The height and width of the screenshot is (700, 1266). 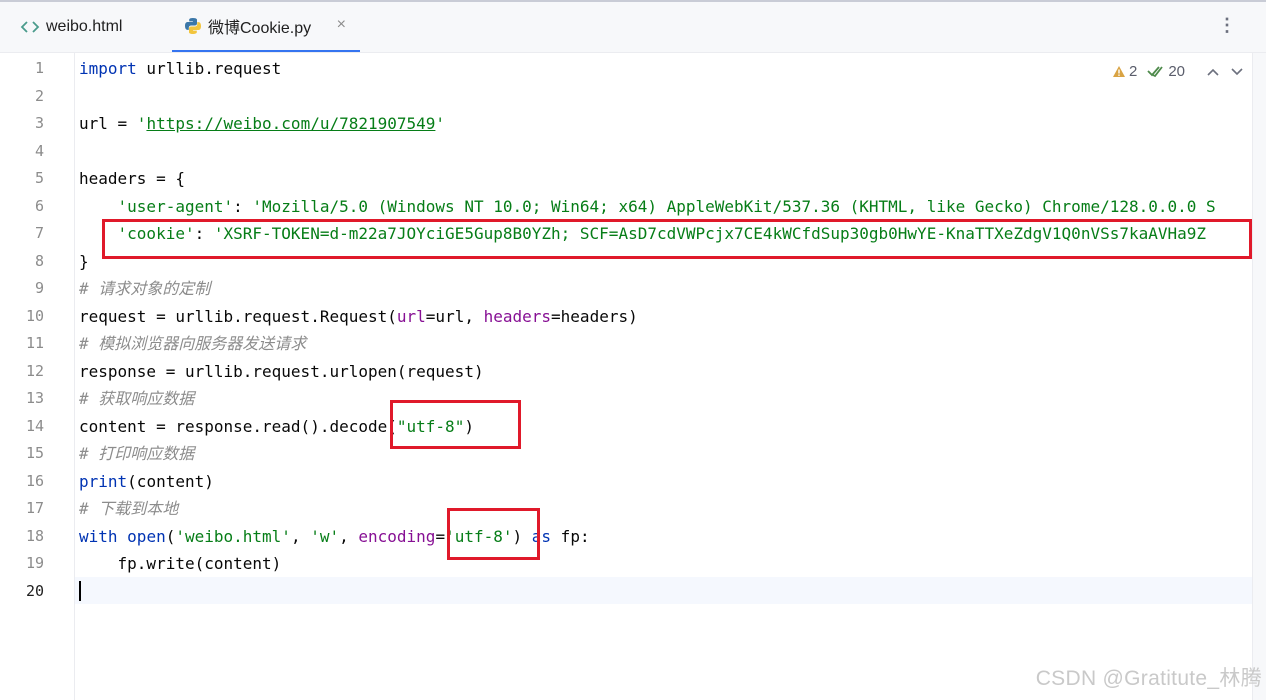 I want to click on line-number: 20, so click(x=34, y=590).